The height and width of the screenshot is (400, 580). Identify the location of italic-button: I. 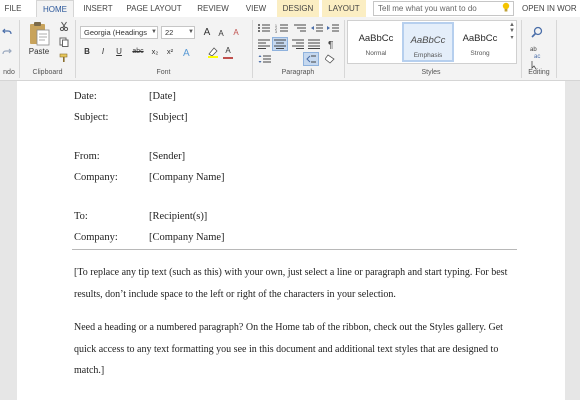
(103, 52).